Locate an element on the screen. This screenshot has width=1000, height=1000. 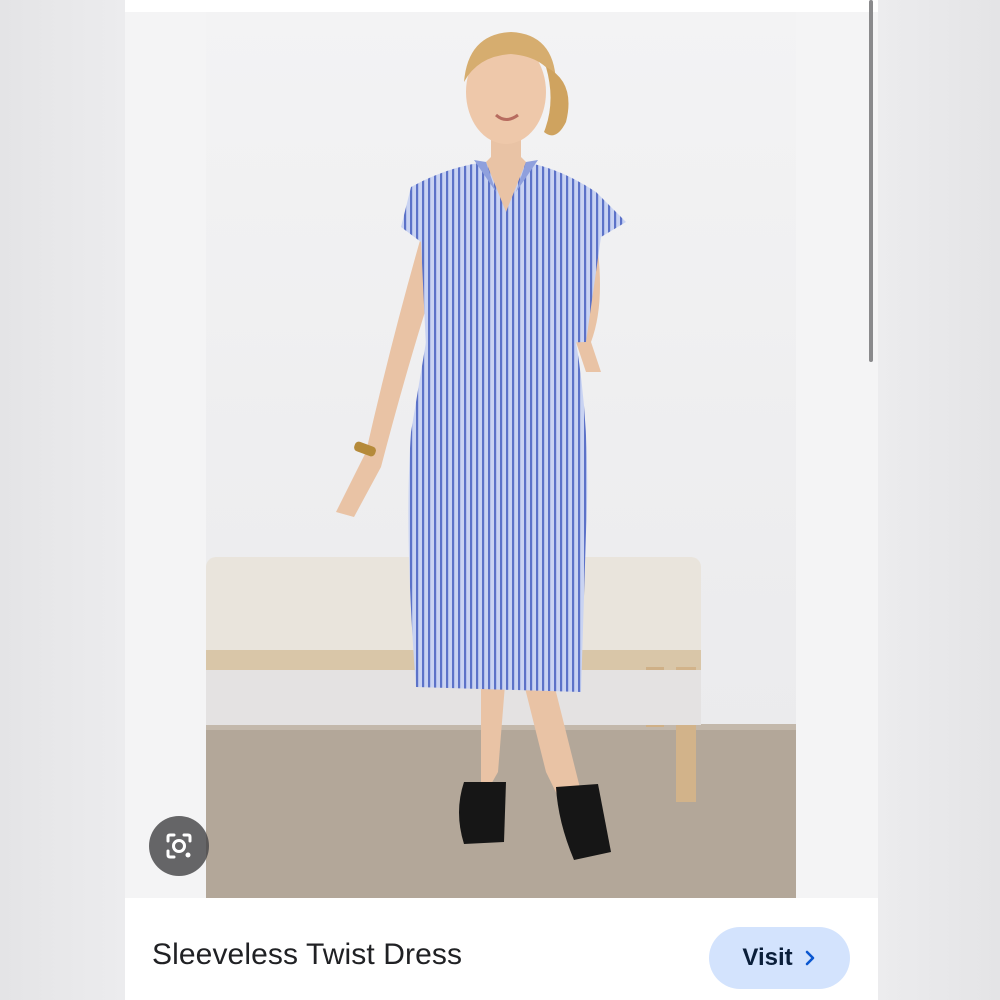
scrollbar is located at coordinates (871, 181).